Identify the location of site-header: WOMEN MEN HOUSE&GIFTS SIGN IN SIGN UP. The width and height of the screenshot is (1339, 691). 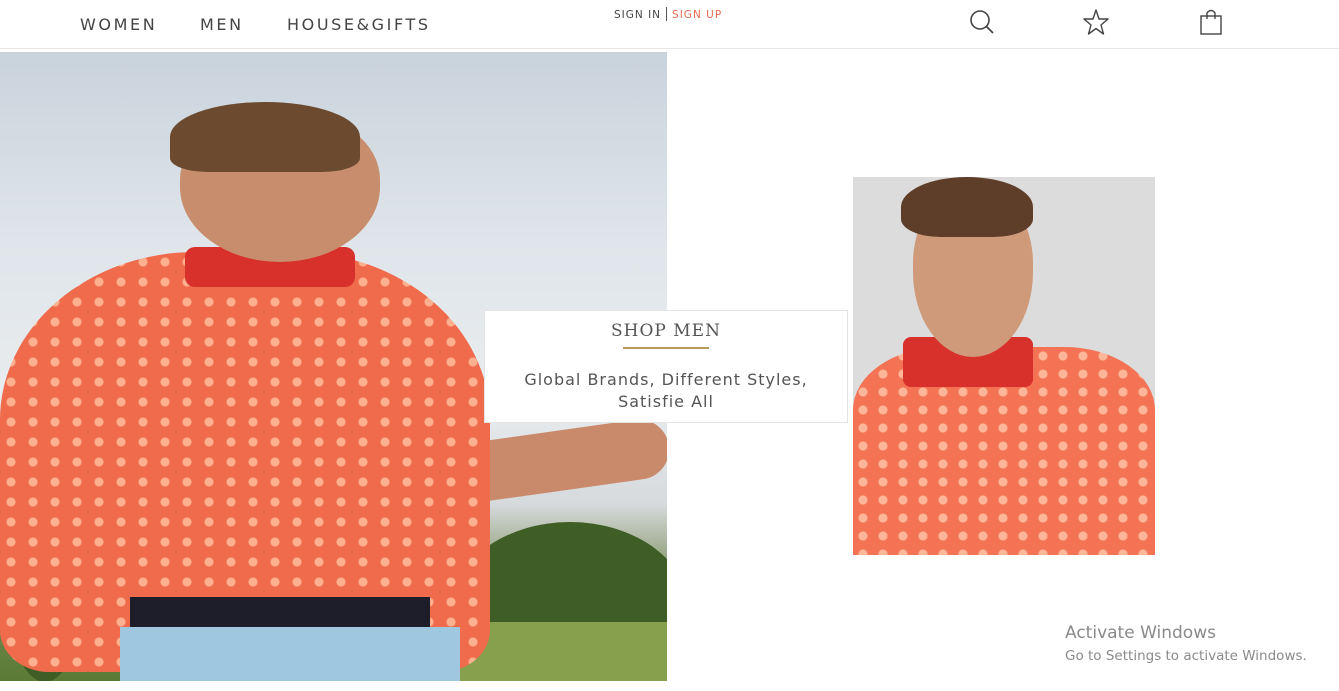
(669, 24).